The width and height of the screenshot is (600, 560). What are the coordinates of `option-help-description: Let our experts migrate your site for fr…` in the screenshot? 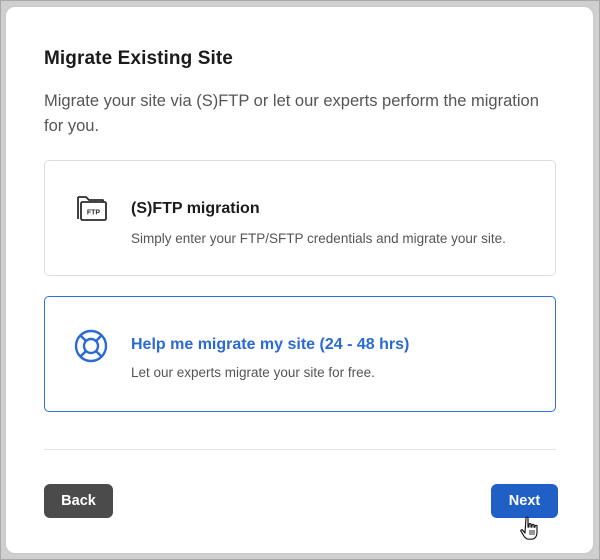 It's located at (253, 372).